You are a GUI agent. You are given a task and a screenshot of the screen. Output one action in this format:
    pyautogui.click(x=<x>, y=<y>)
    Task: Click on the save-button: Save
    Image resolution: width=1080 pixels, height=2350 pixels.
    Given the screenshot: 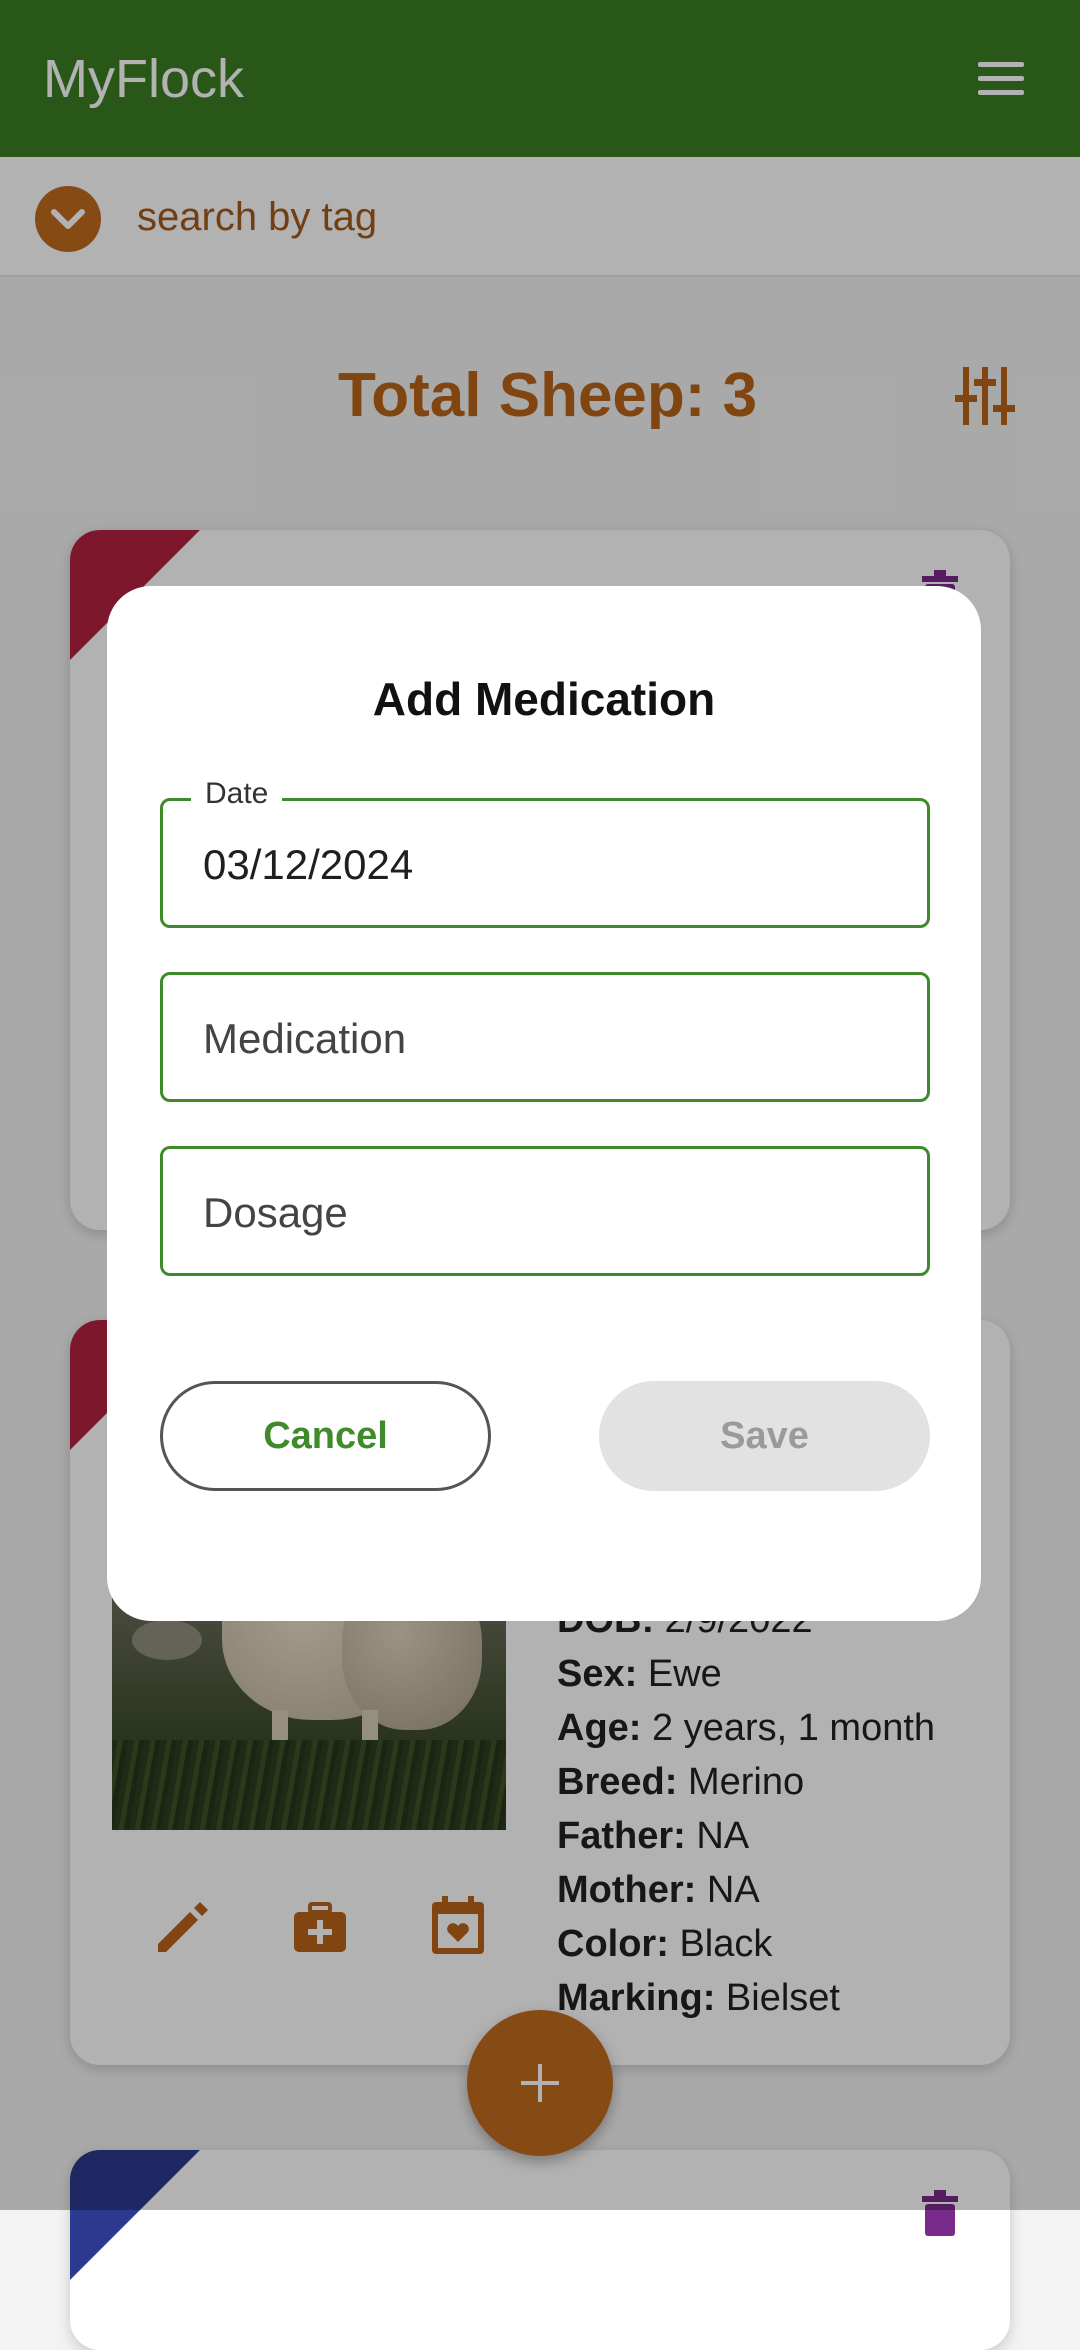 What is the action you would take?
    pyautogui.click(x=764, y=1436)
    